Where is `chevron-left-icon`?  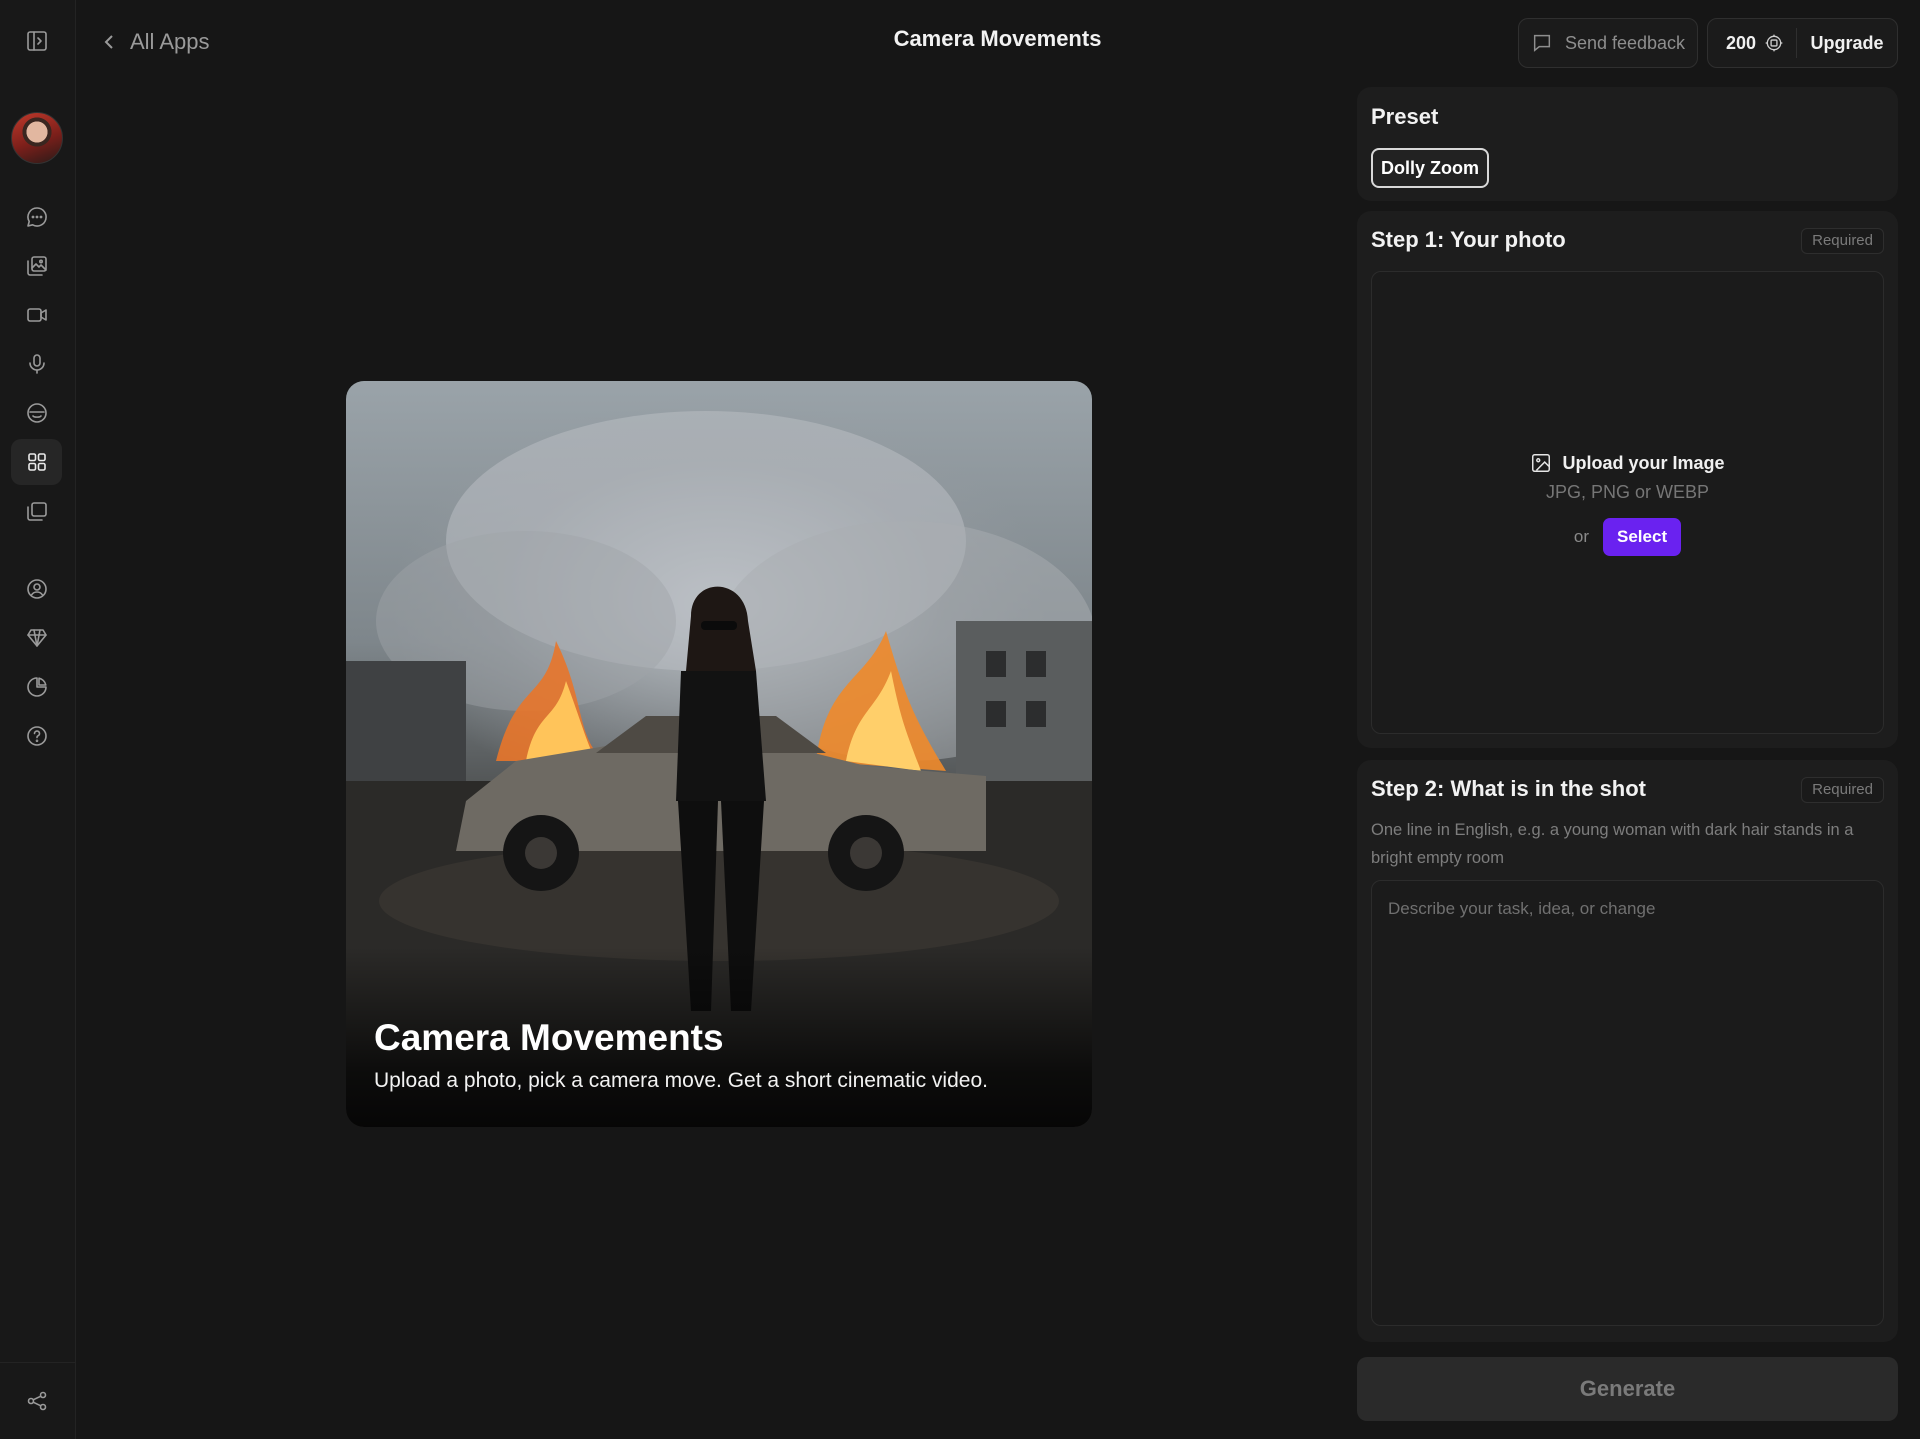
chevron-left-icon is located at coordinates (108, 42).